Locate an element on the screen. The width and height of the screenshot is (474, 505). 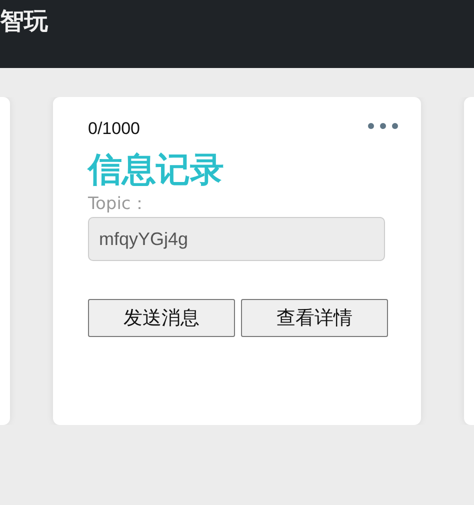
card-title: 信息记录 is located at coordinates (156, 170).